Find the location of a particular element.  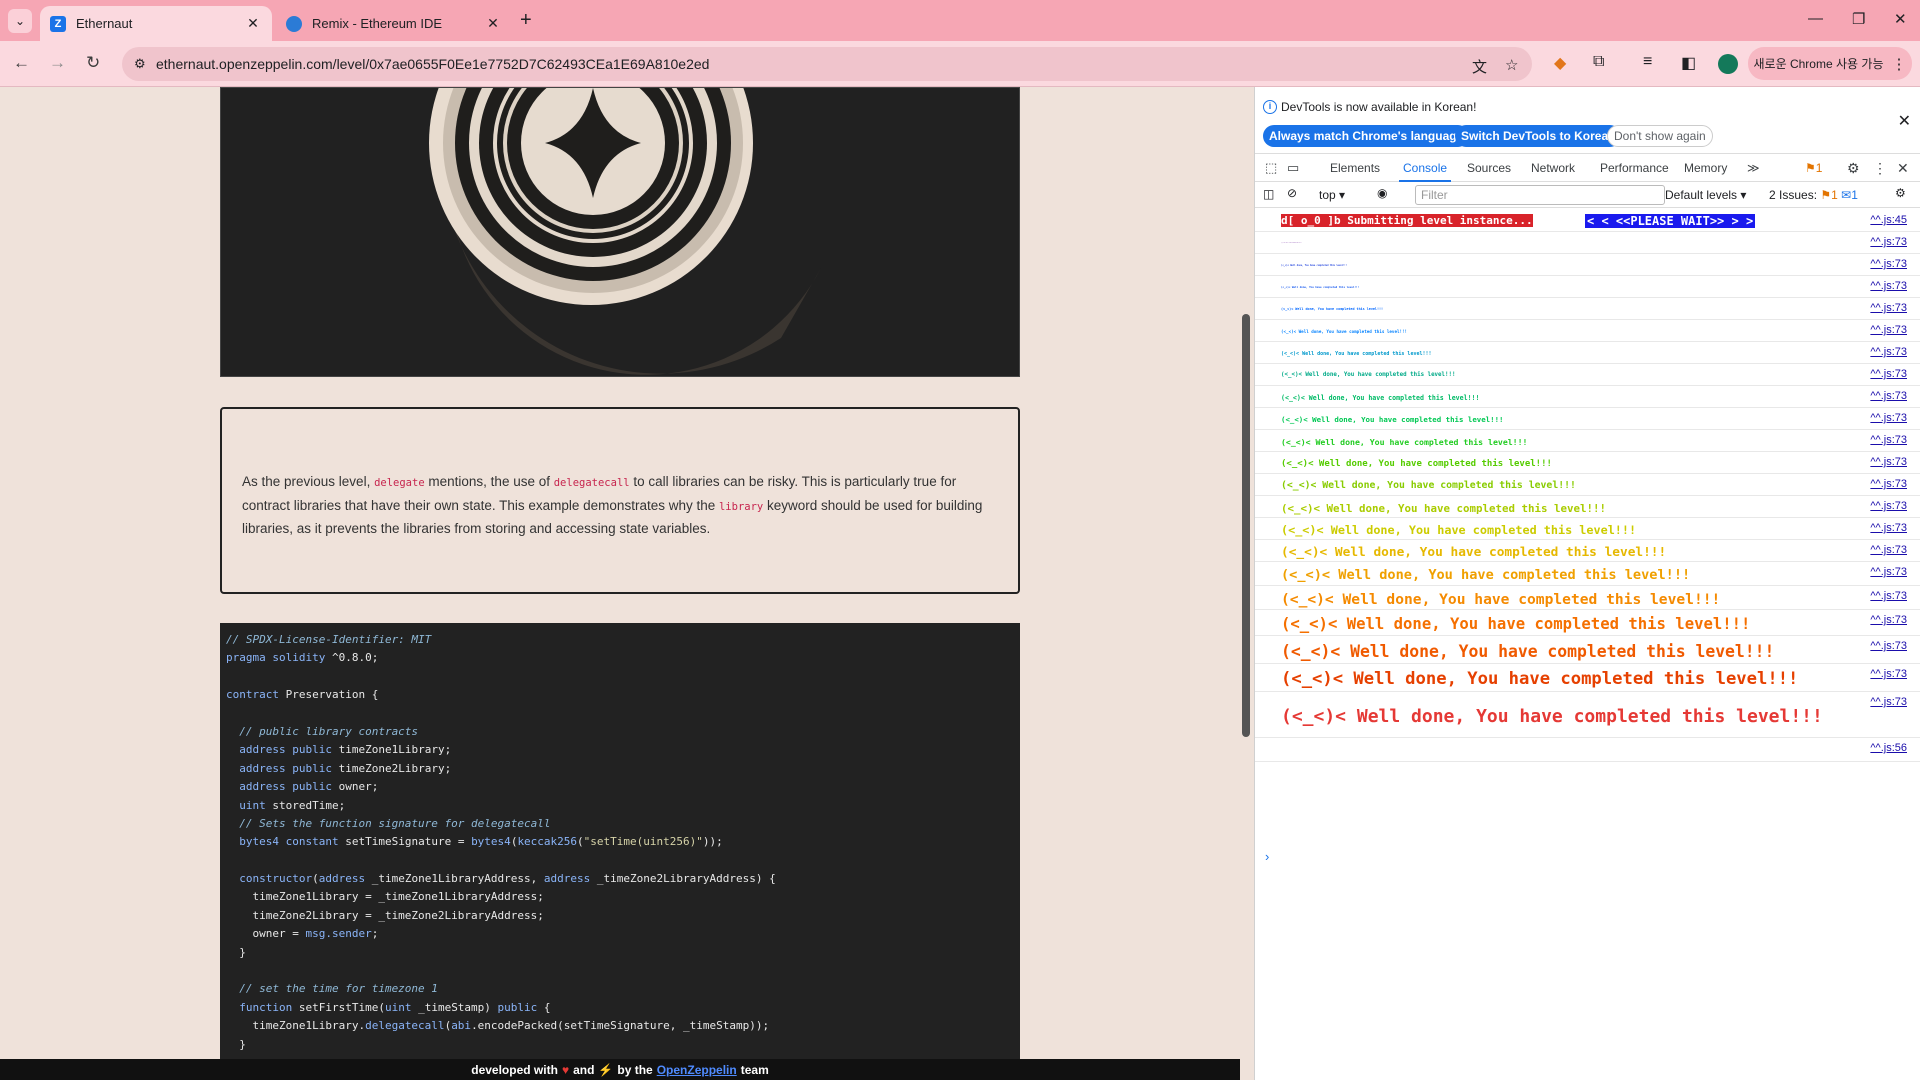

issues-count: 1 is located at coordinates (1819, 168).